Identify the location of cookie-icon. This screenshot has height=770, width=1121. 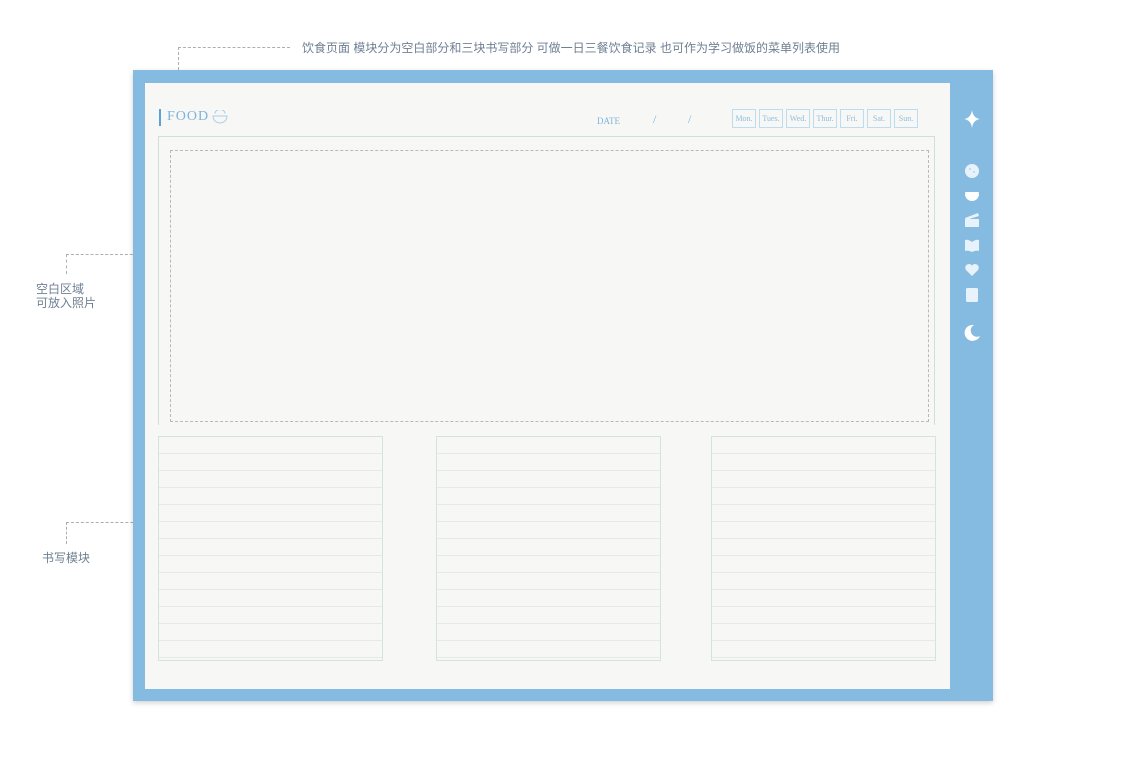
(972, 171).